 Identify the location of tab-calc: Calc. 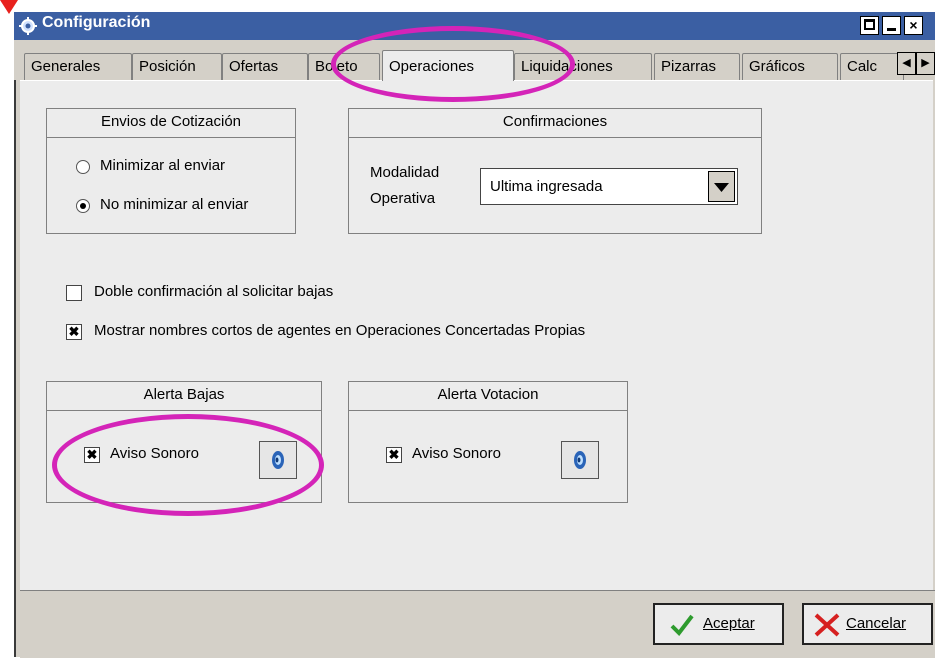
(872, 66).